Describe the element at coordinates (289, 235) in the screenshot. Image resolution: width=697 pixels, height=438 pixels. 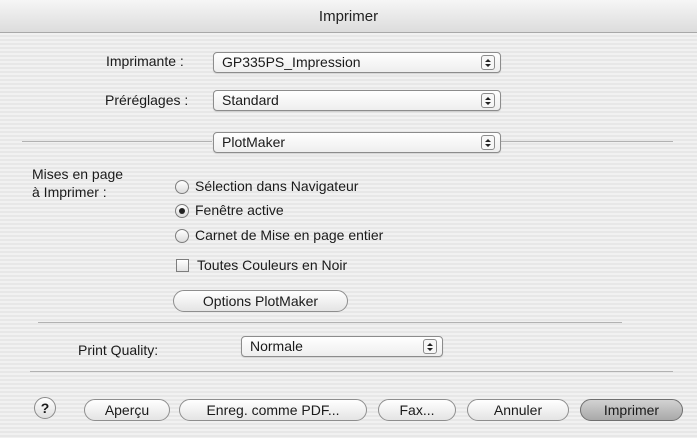
I see `radio-label-carnet-mise-en-page: Carnet de Mise en page entier` at that location.